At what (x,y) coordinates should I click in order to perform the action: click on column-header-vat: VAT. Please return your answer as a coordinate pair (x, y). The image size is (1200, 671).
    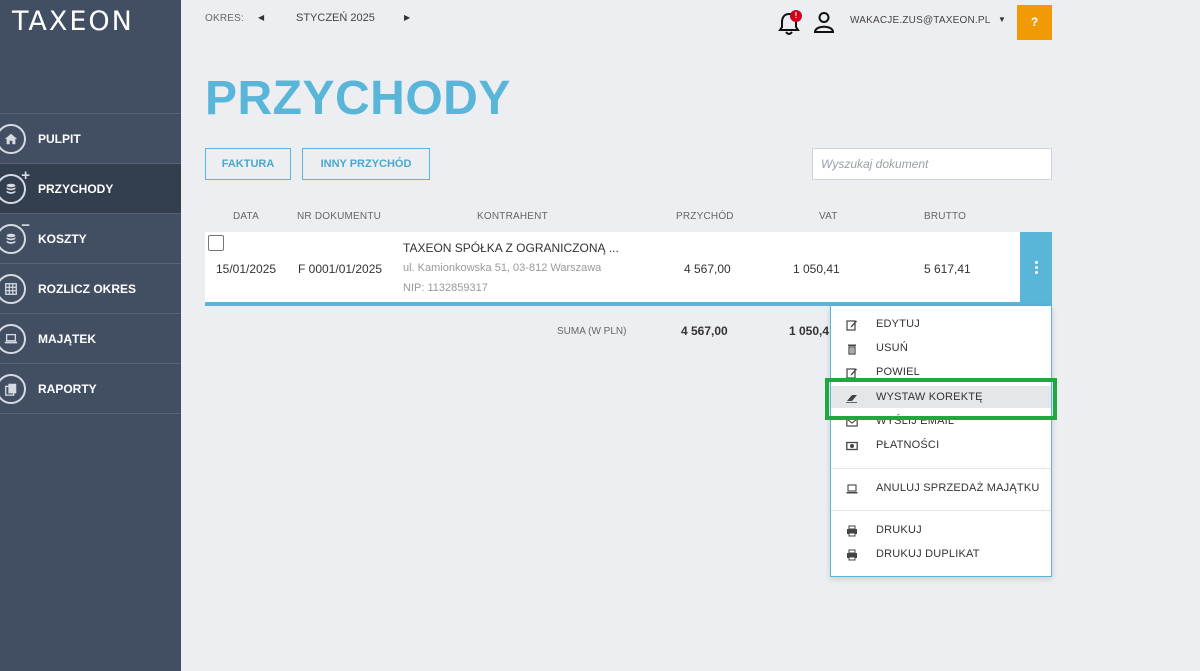
    Looking at the image, I should click on (828, 216).